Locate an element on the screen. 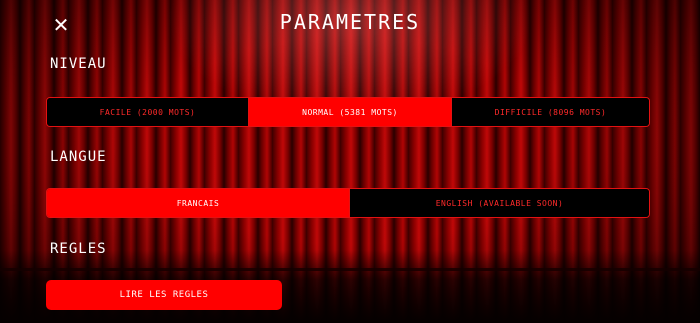  difficulty-option-normal: NORMAL (5381 MOTS) is located at coordinates (349, 112).